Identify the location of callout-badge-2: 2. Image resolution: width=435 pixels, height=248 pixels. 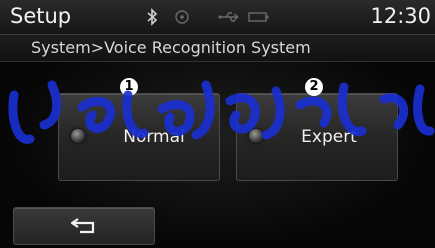
(314, 87).